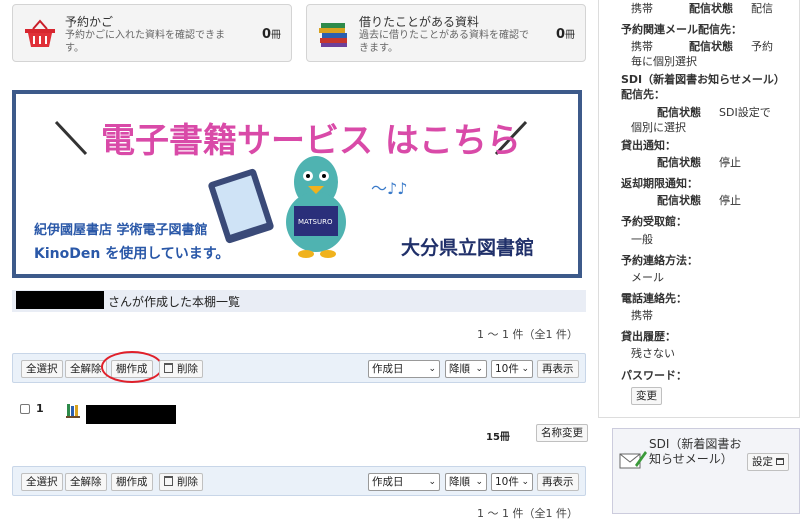  Describe the element at coordinates (730, 200) in the screenshot. I see `due-notice-state: 停止` at that location.